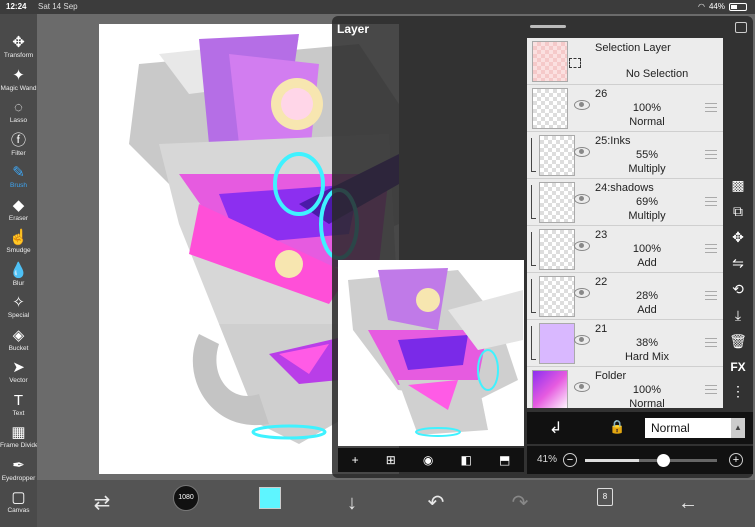 This screenshot has height=527, width=755. What do you see at coordinates (651, 460) in the screenshot?
I see `opacity-slider` at bounding box center [651, 460].